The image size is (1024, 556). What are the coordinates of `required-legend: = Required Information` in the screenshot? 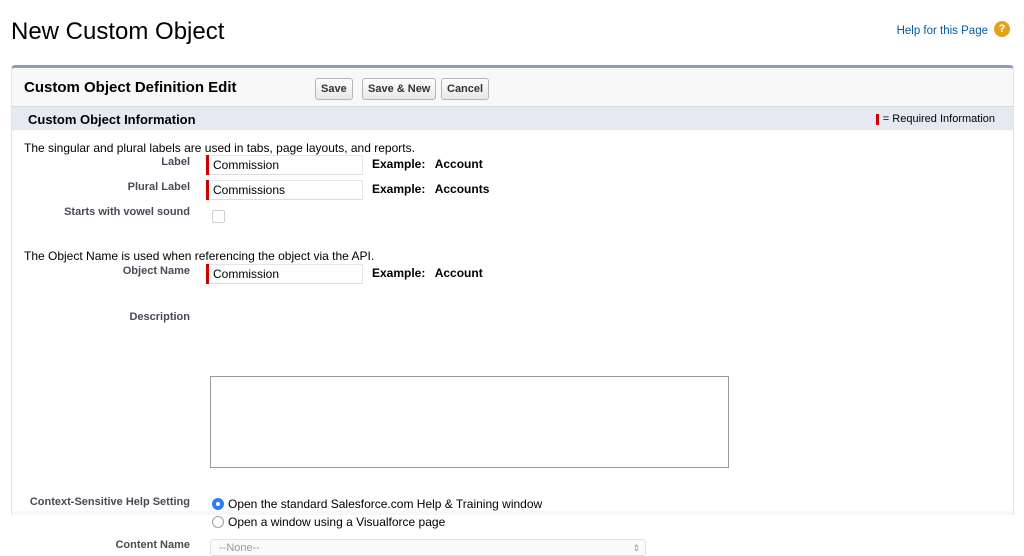 It's located at (935, 119).